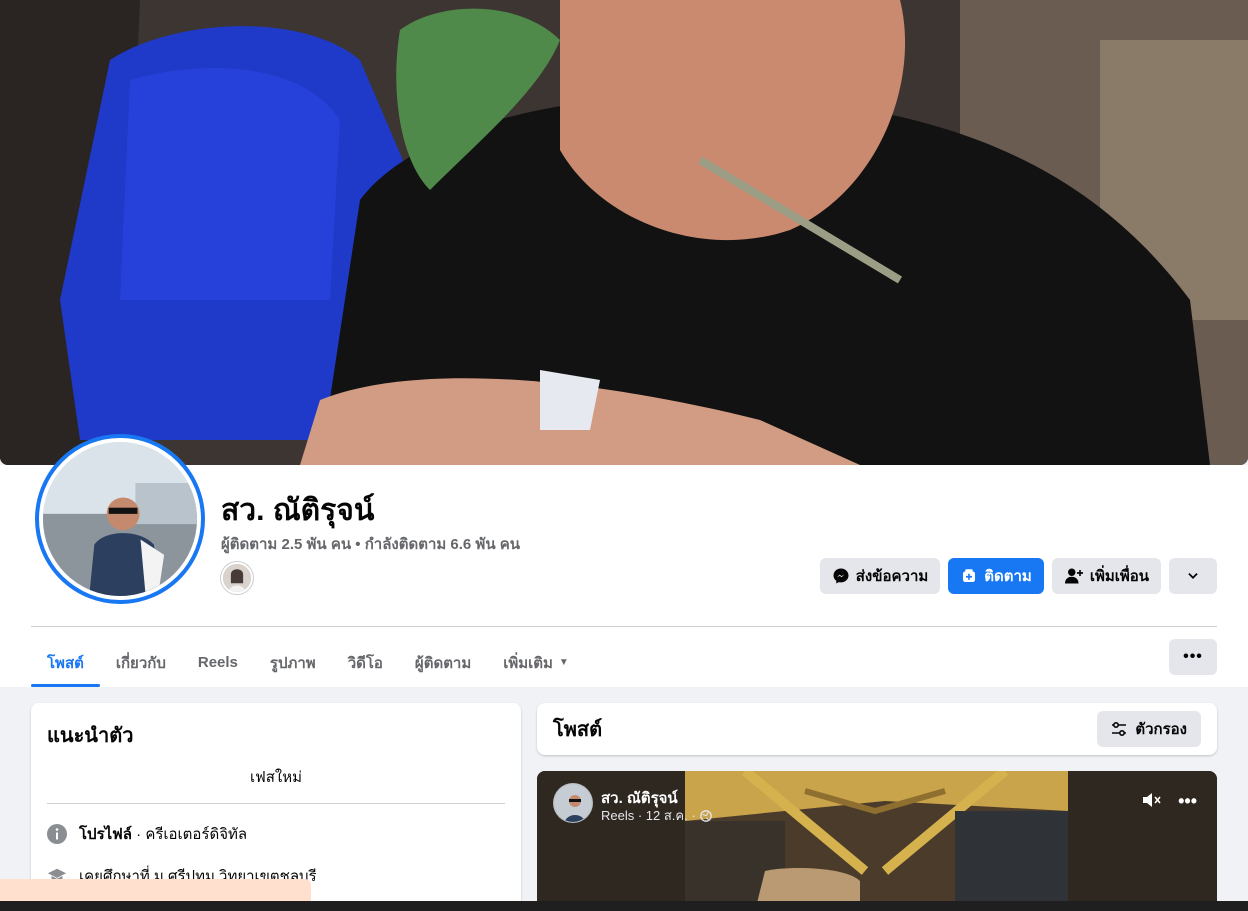 The image size is (1248, 911). I want to click on mutual-friend-avatar, so click(237, 578).